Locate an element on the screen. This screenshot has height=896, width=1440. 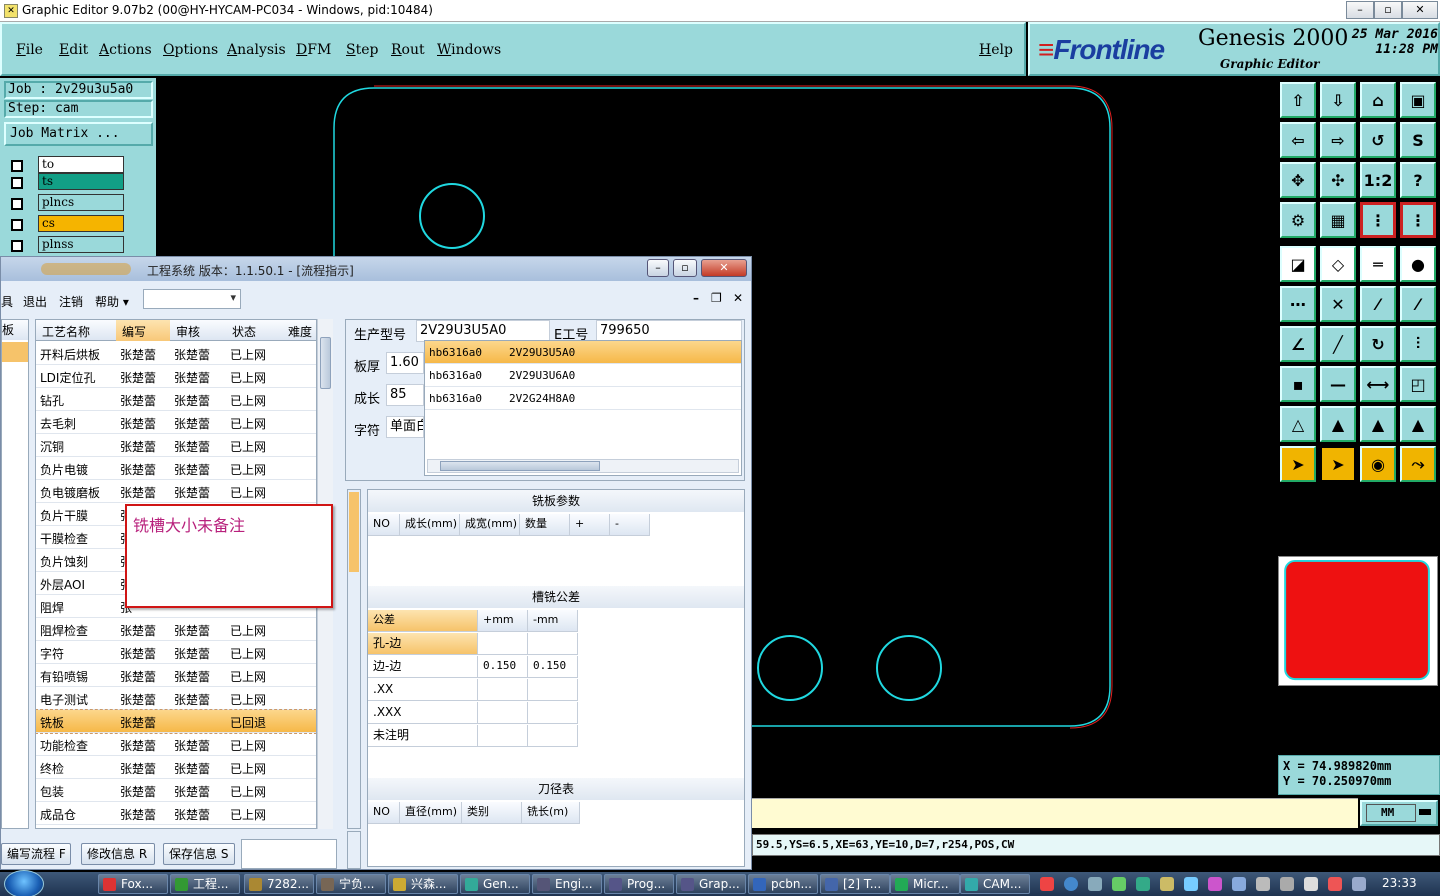
bottom-input is located at coordinates (289, 854).